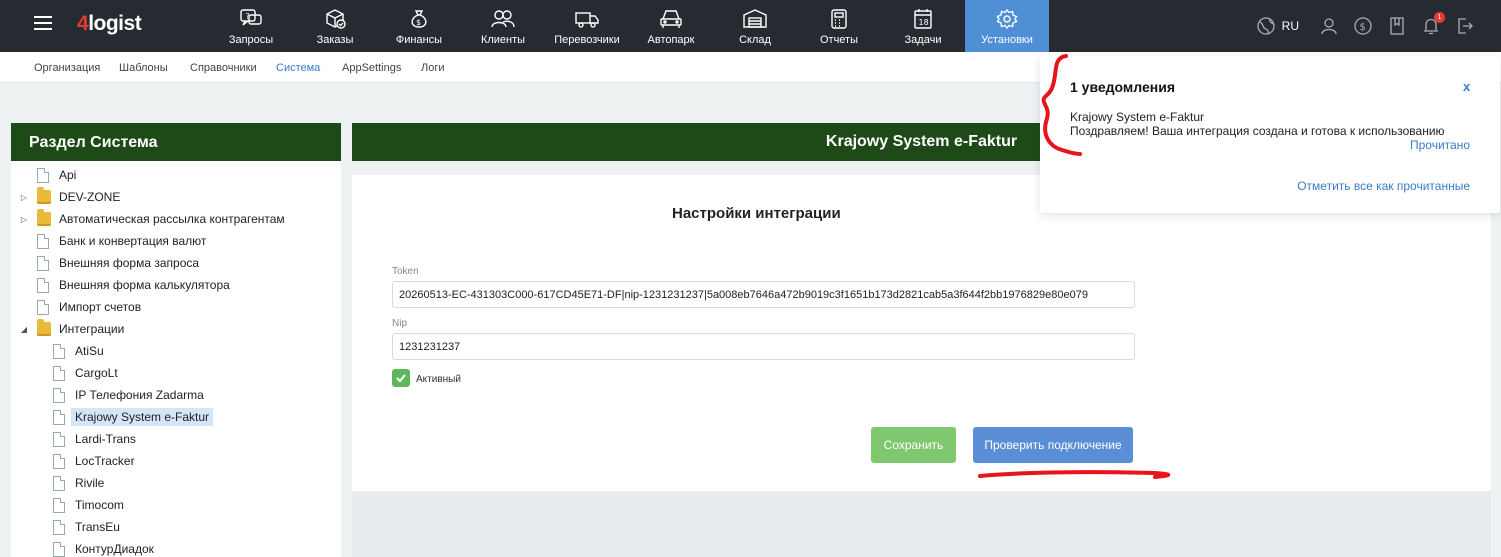 The width and height of the screenshot is (1501, 557). Describe the element at coordinates (1123, 87) in the screenshot. I see `notifications-title: 1 уведомления` at that location.